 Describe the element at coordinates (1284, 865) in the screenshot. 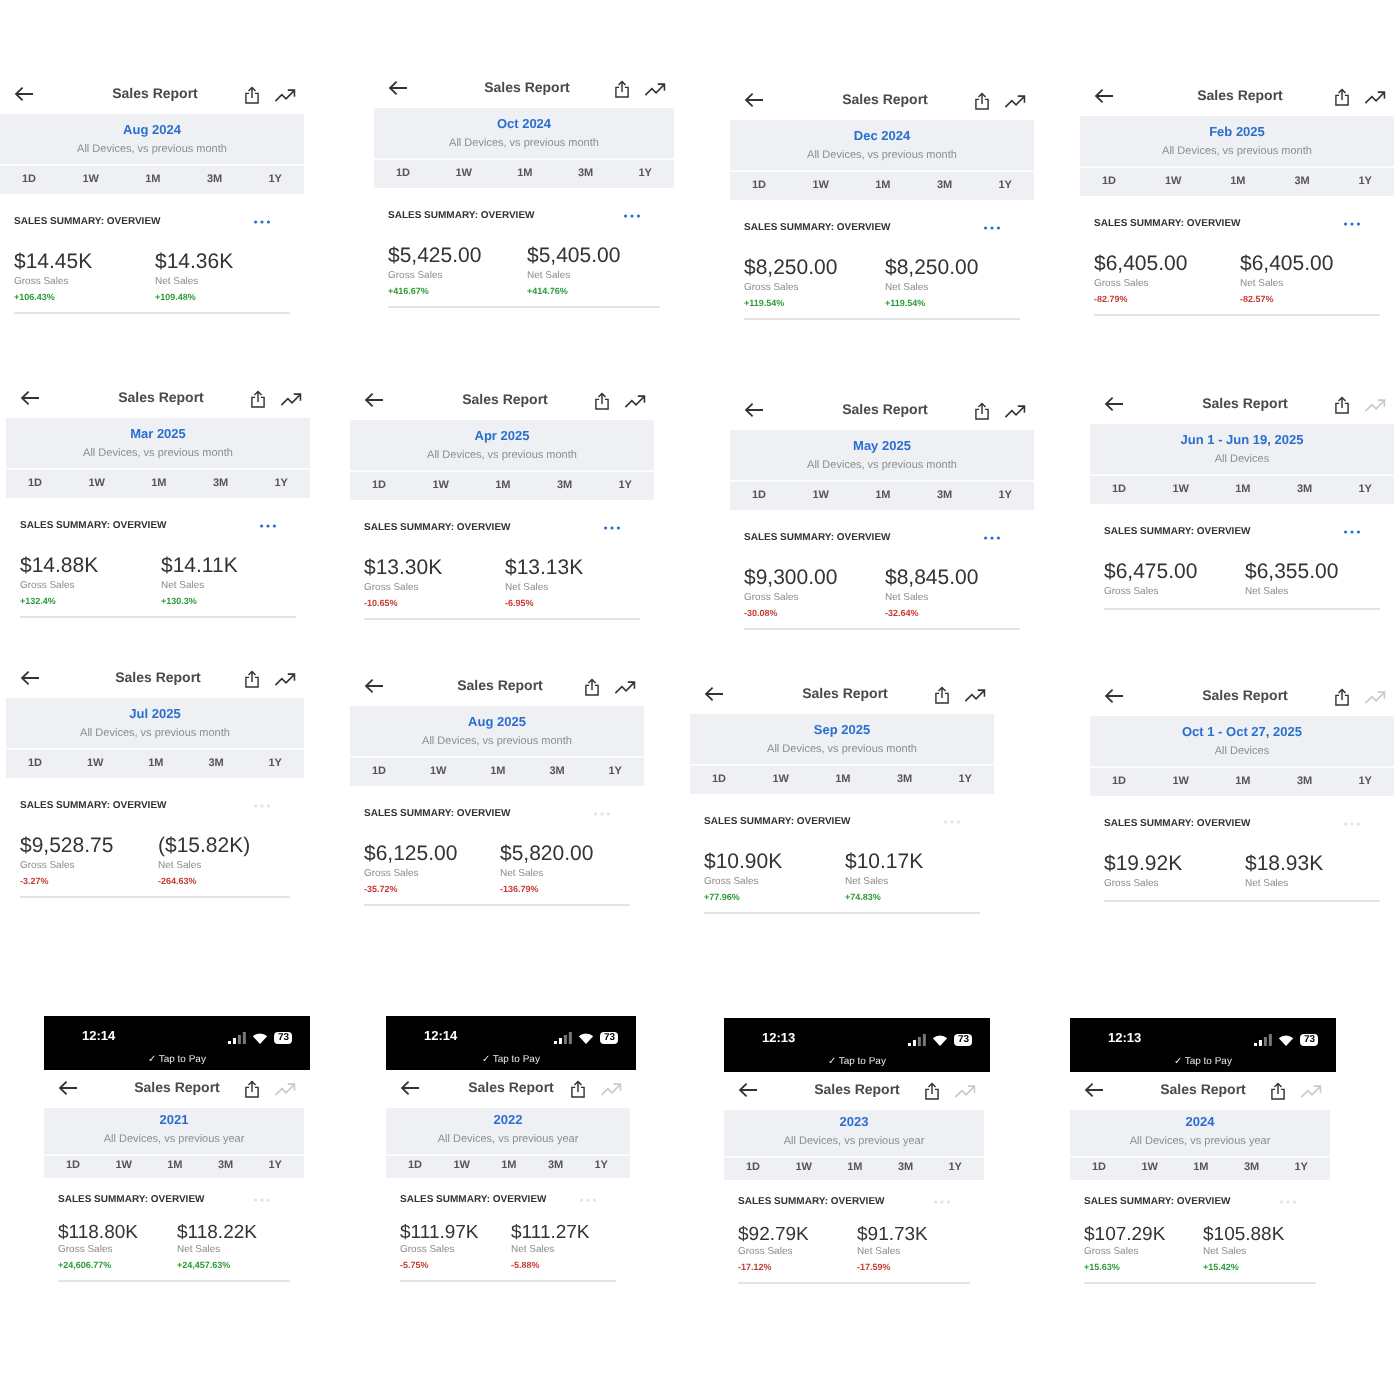

I see `amount-value: $18.93K` at that location.